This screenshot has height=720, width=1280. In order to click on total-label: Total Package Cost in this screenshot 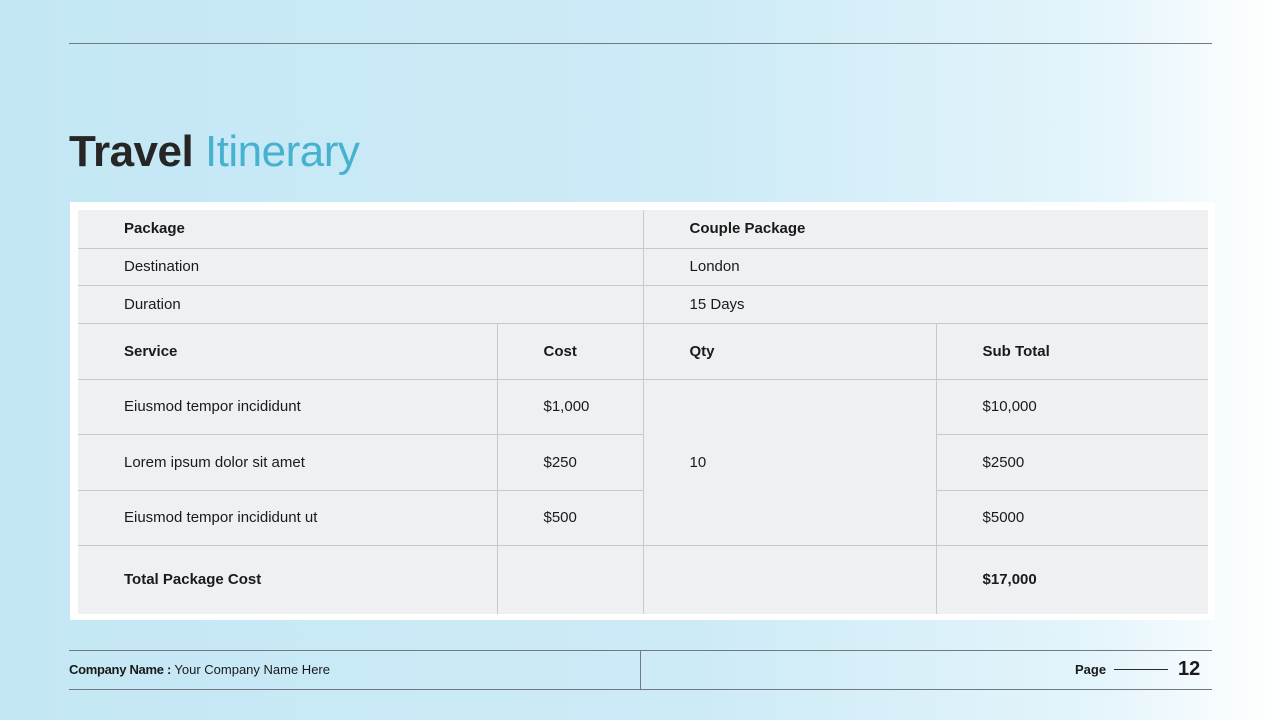, I will do `click(288, 579)`.